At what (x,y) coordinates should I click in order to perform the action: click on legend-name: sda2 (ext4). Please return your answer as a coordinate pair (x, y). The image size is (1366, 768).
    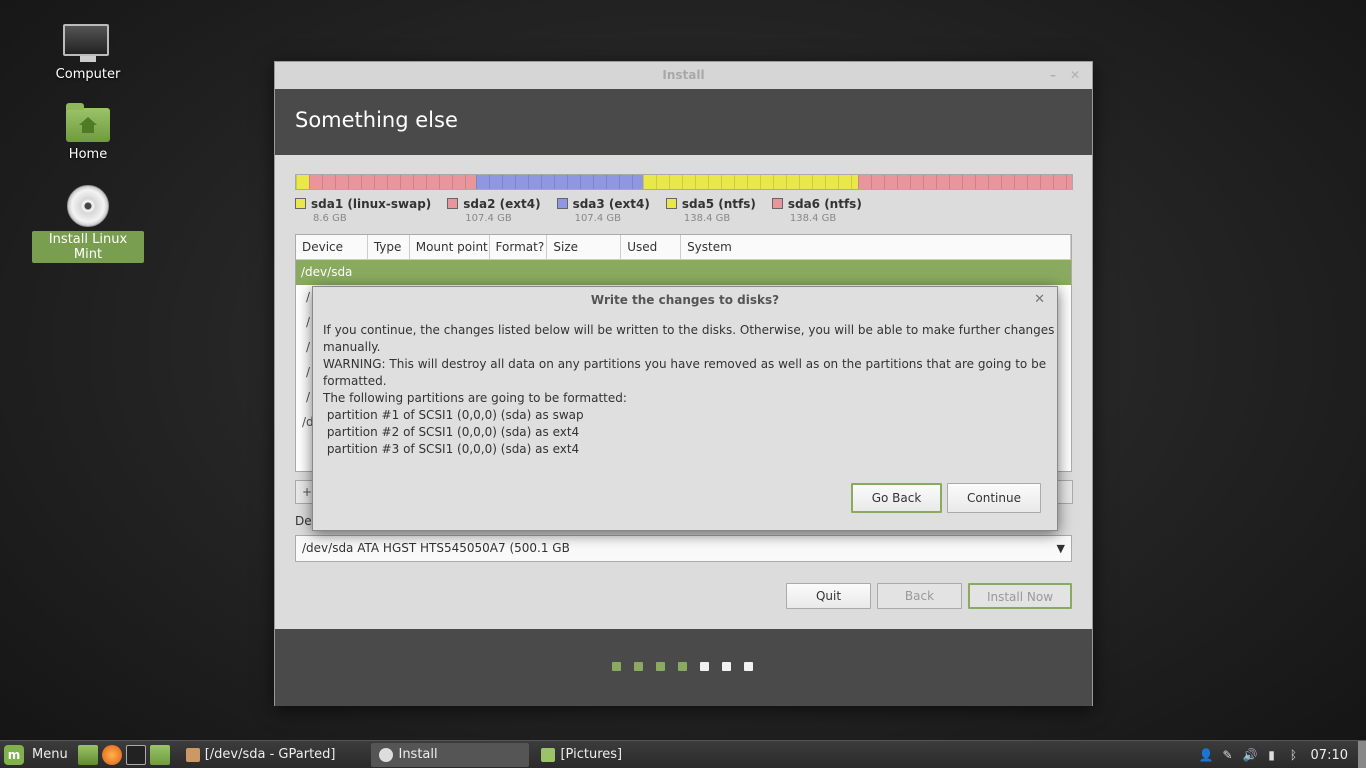
    Looking at the image, I should click on (502, 204).